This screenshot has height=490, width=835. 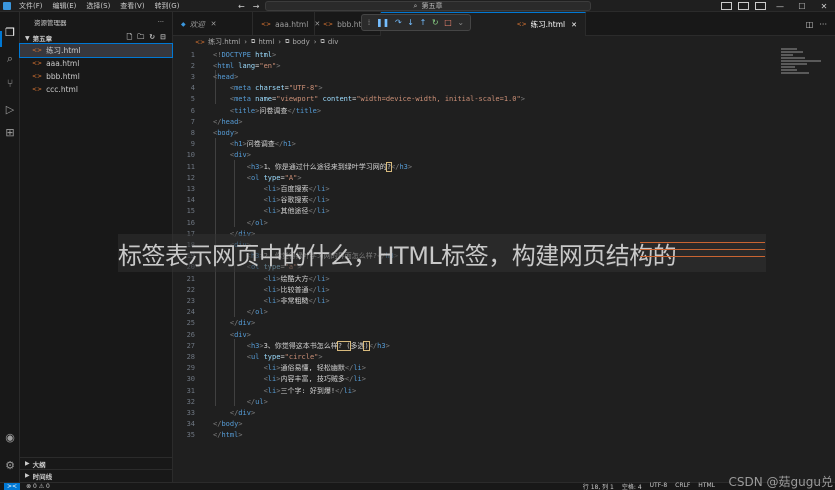 I want to click on menu-item: 查看(V), so click(x=132, y=6).